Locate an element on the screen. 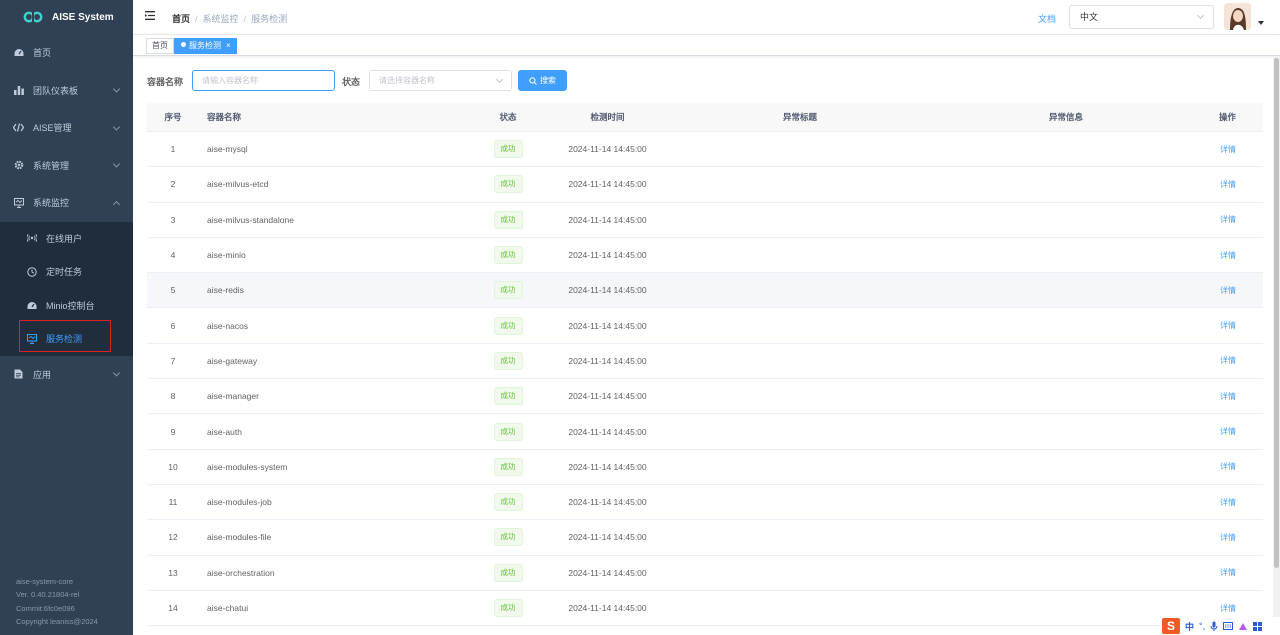  cell-container-name: aise-manager is located at coordinates (233, 396).